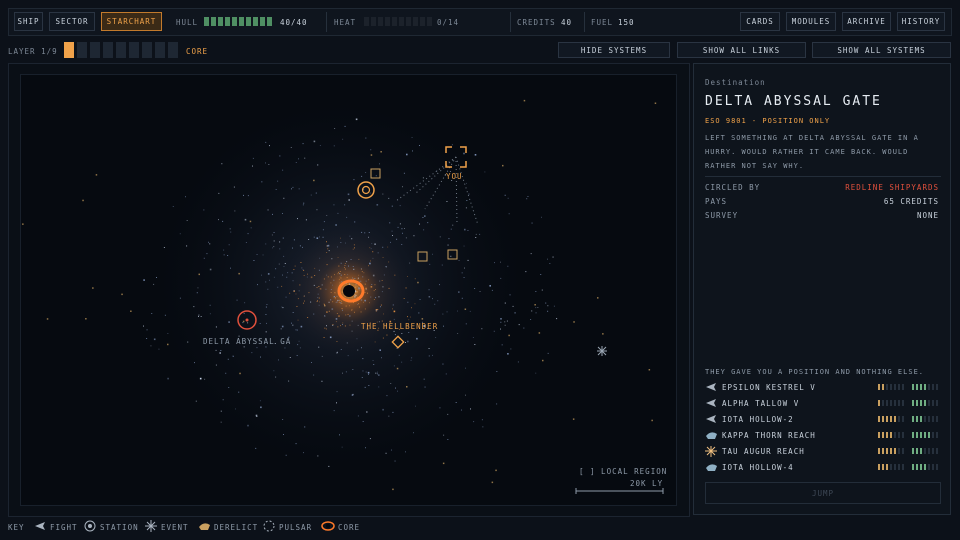  I want to click on archive-button: ARCHIVE, so click(866, 21).